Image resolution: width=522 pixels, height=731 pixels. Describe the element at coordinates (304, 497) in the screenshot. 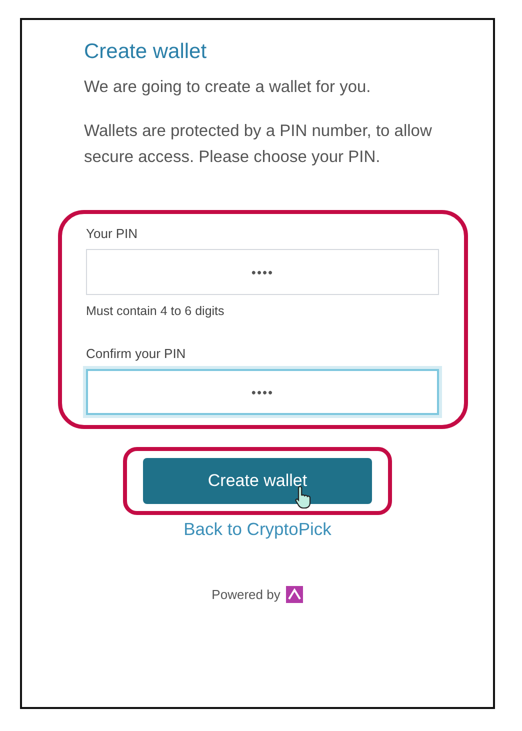

I see `hand-cursor-icon` at that location.